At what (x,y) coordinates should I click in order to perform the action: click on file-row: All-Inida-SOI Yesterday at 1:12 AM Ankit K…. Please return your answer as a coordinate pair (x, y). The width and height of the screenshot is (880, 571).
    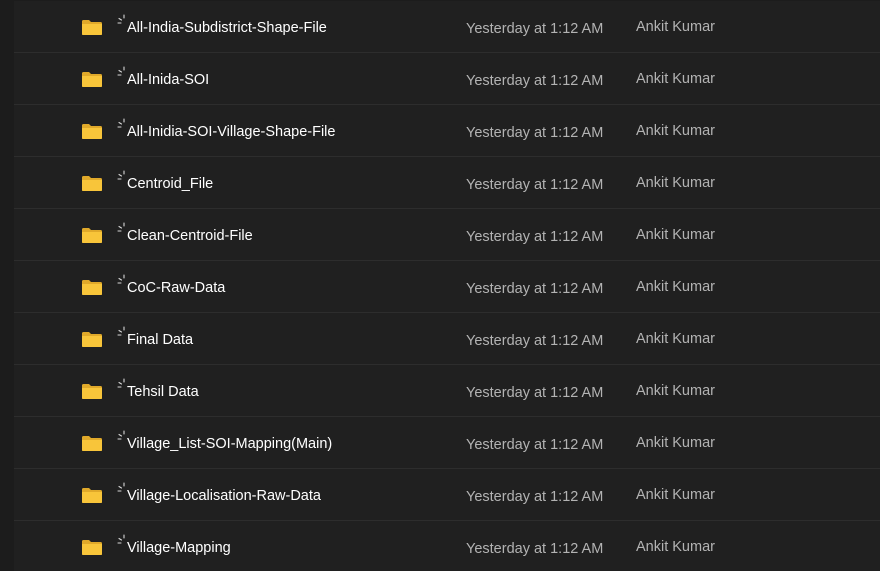
    Looking at the image, I should click on (447, 79).